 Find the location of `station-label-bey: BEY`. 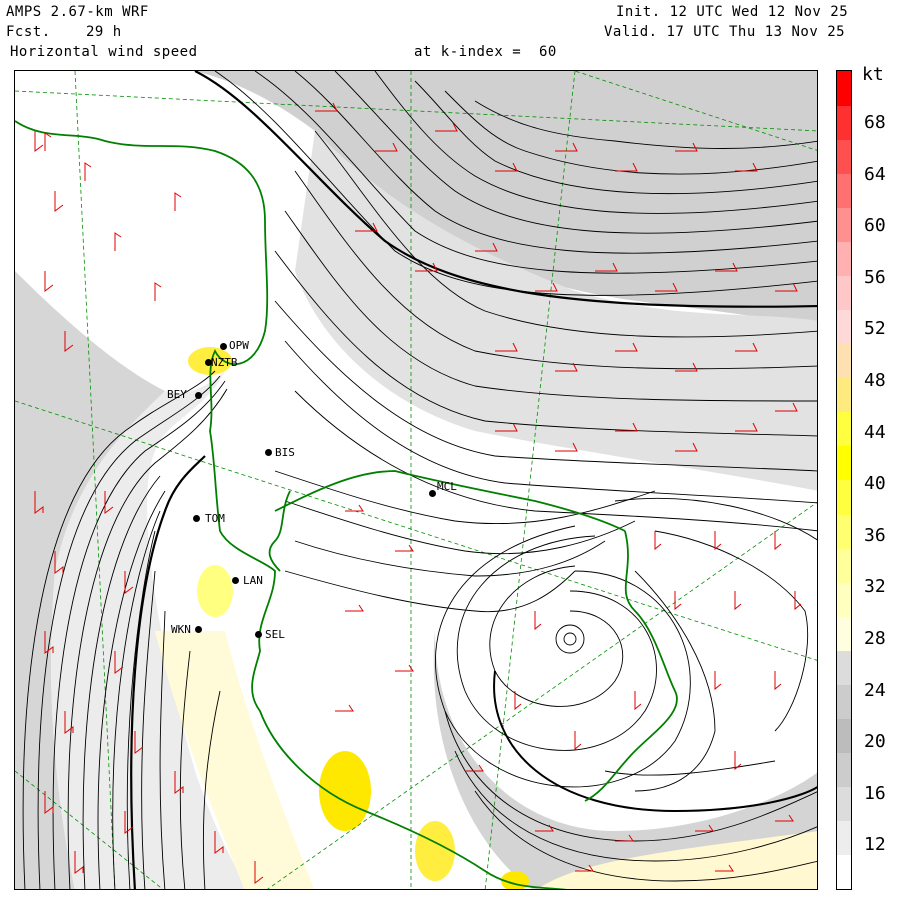

station-label-bey: BEY is located at coordinates (177, 394).